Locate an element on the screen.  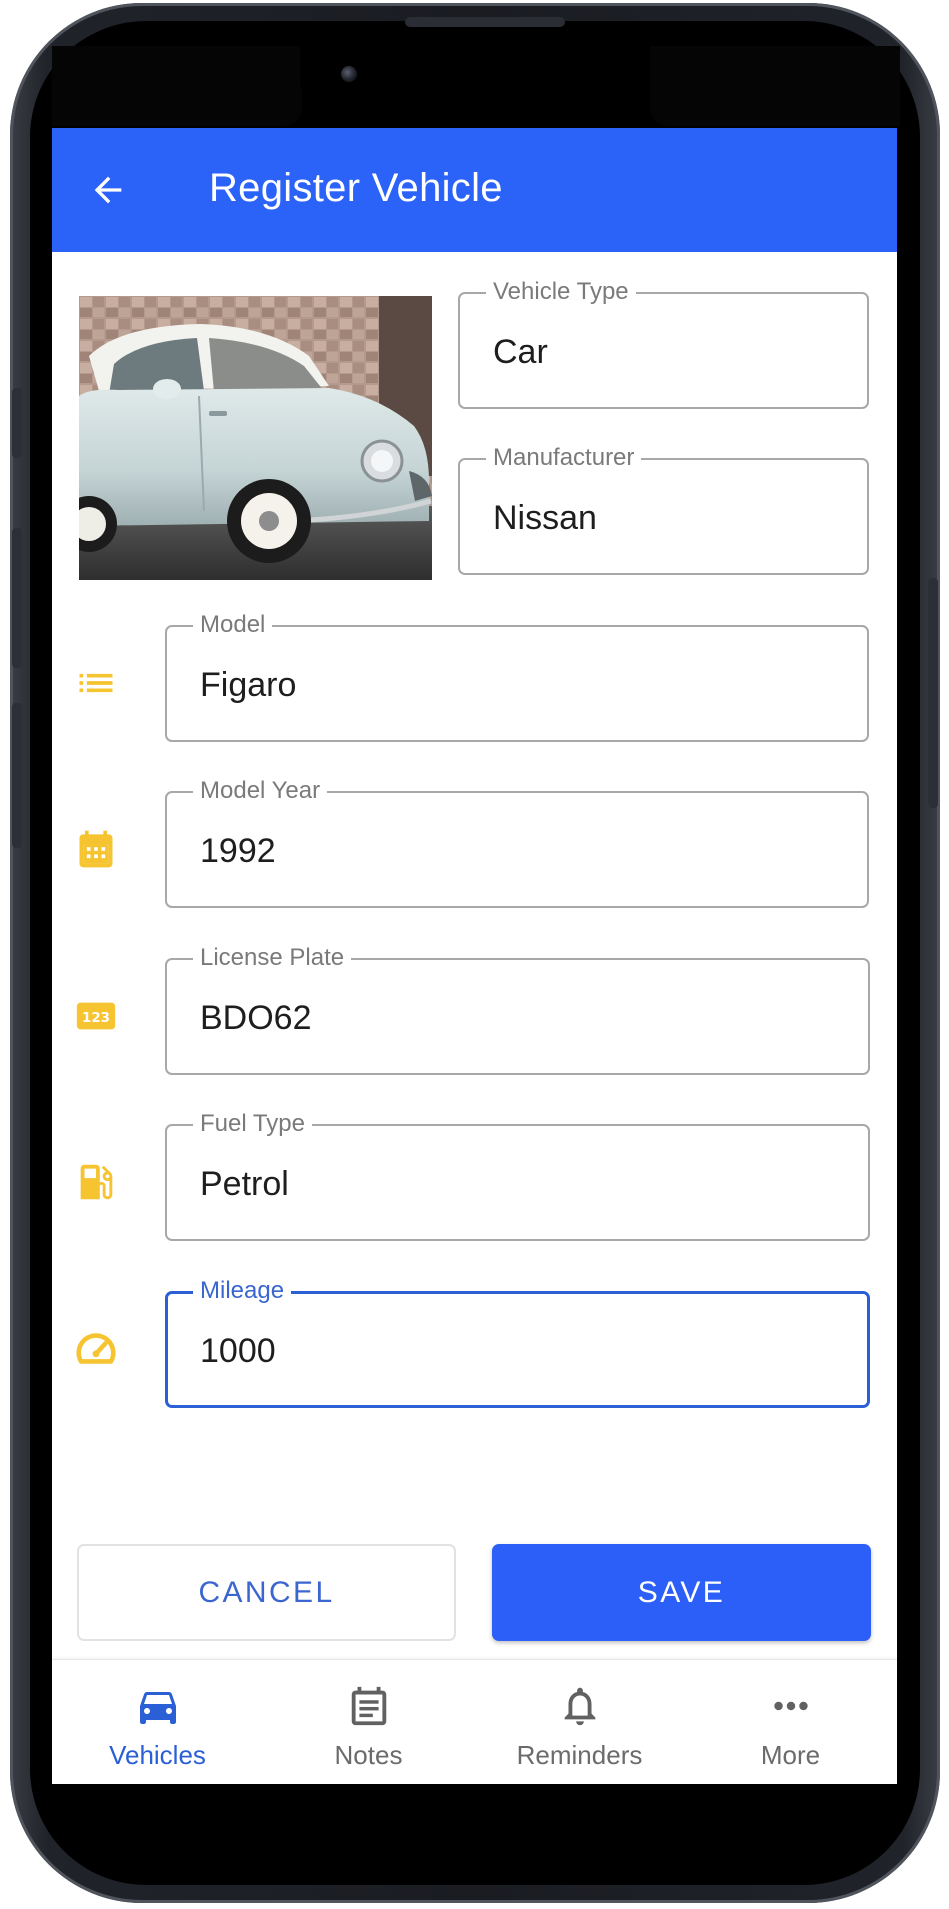
nav-item-notes: Notes is located at coordinates (368, 1722).